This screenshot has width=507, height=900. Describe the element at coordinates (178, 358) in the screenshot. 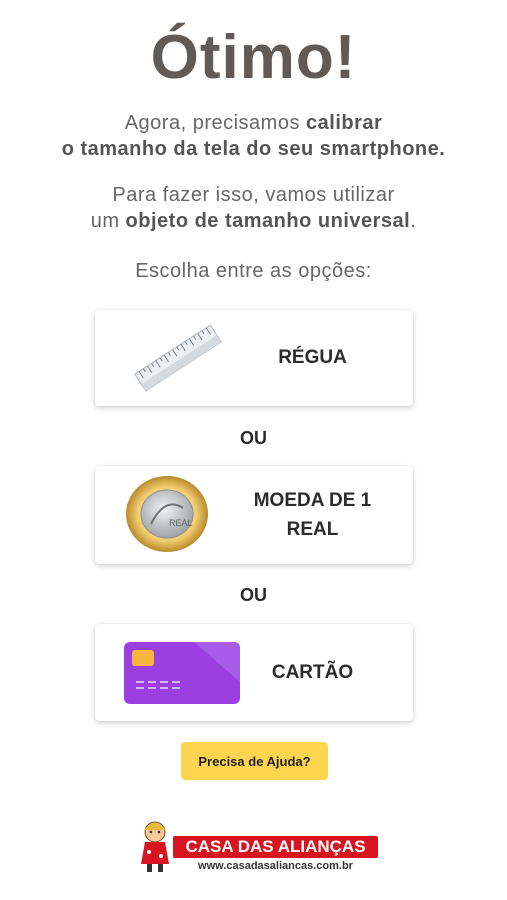

I see `ruler-icon` at that location.